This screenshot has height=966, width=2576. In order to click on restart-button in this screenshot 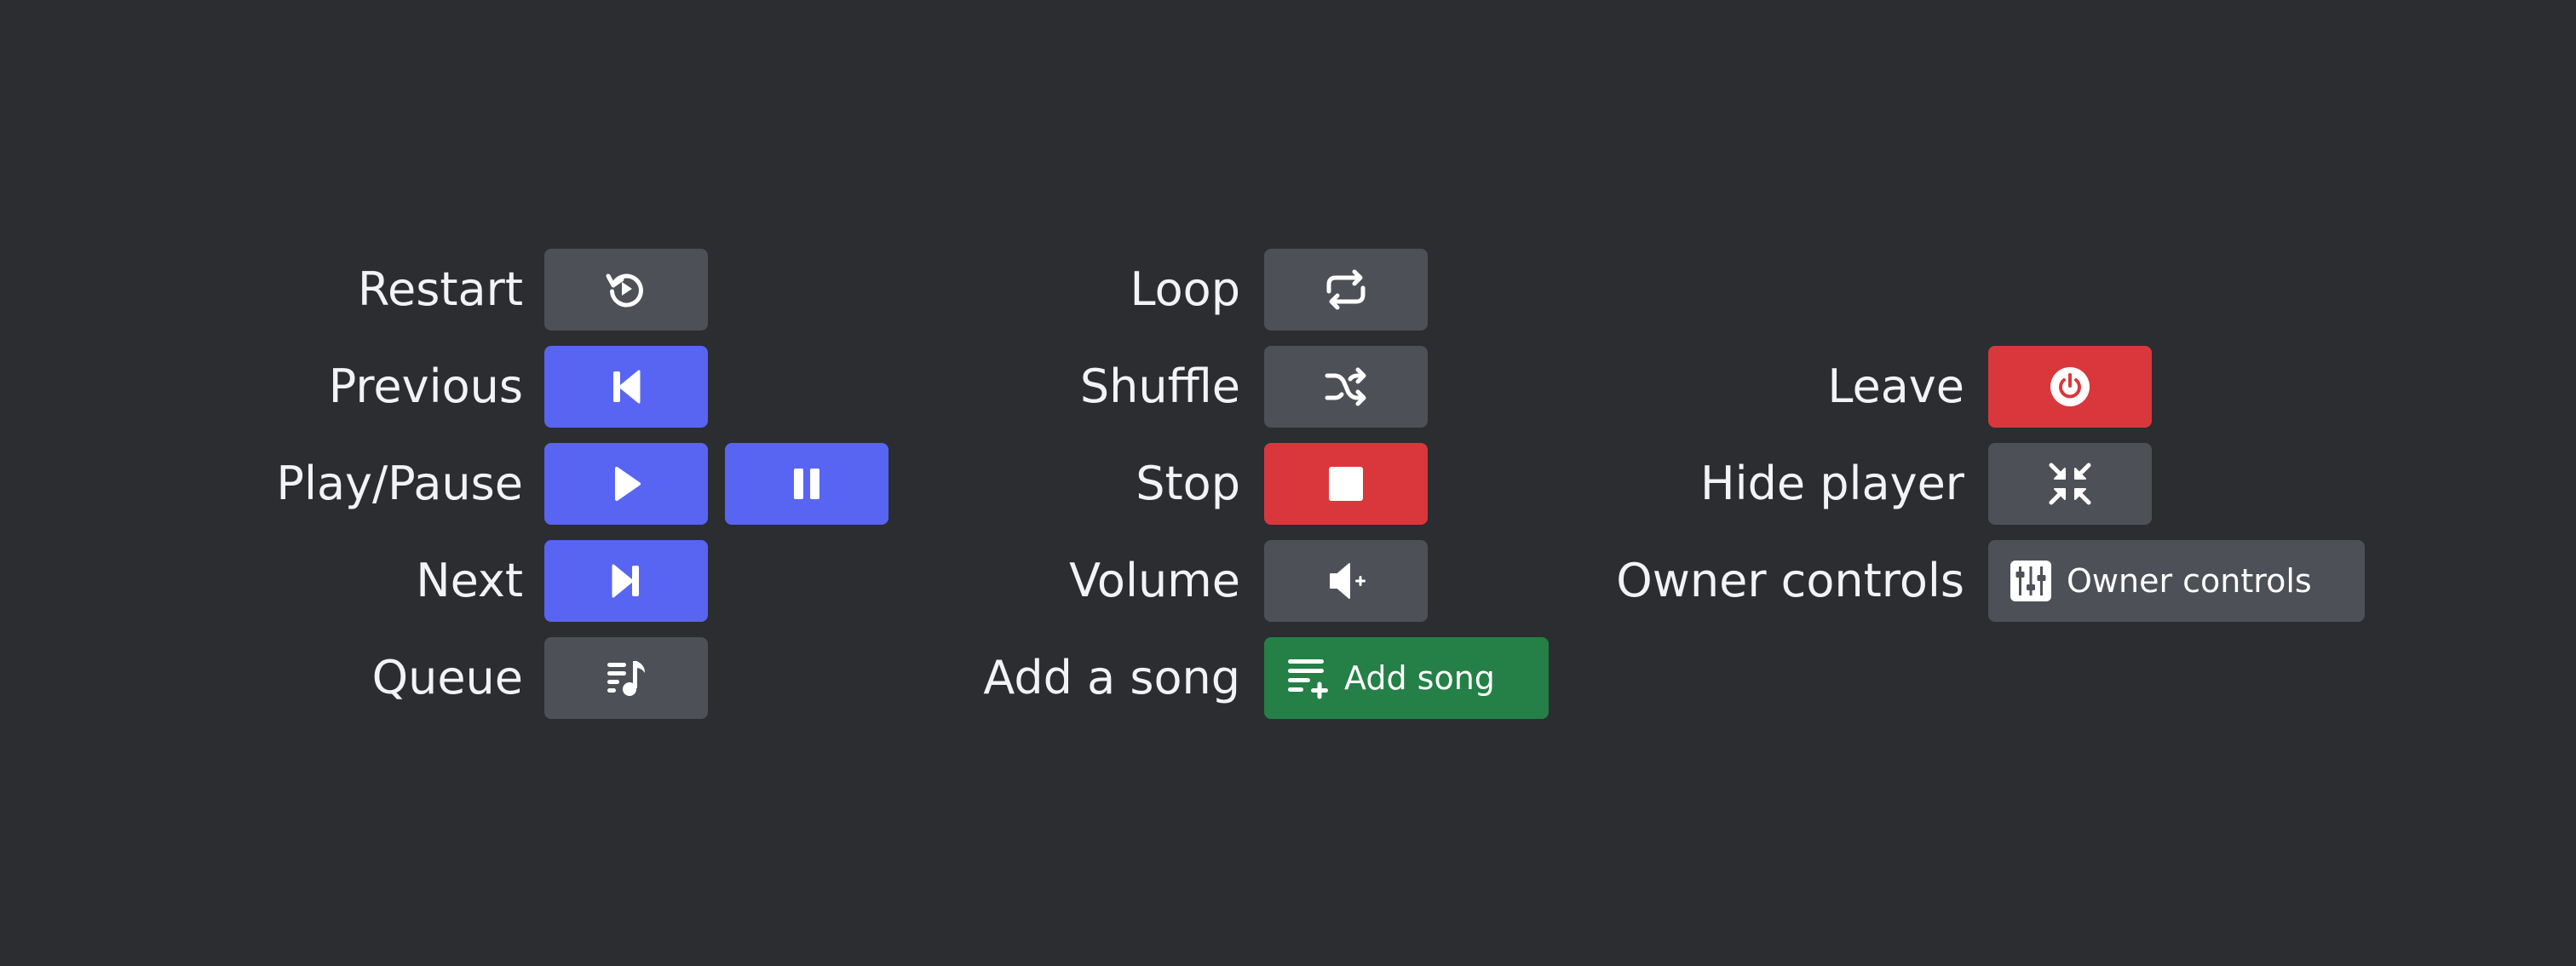, I will do `click(626, 290)`.